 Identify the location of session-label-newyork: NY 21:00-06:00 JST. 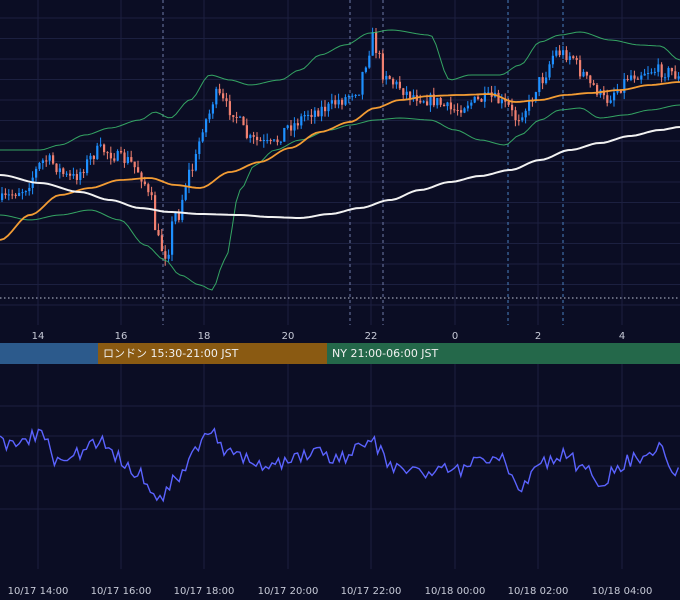
(385, 353).